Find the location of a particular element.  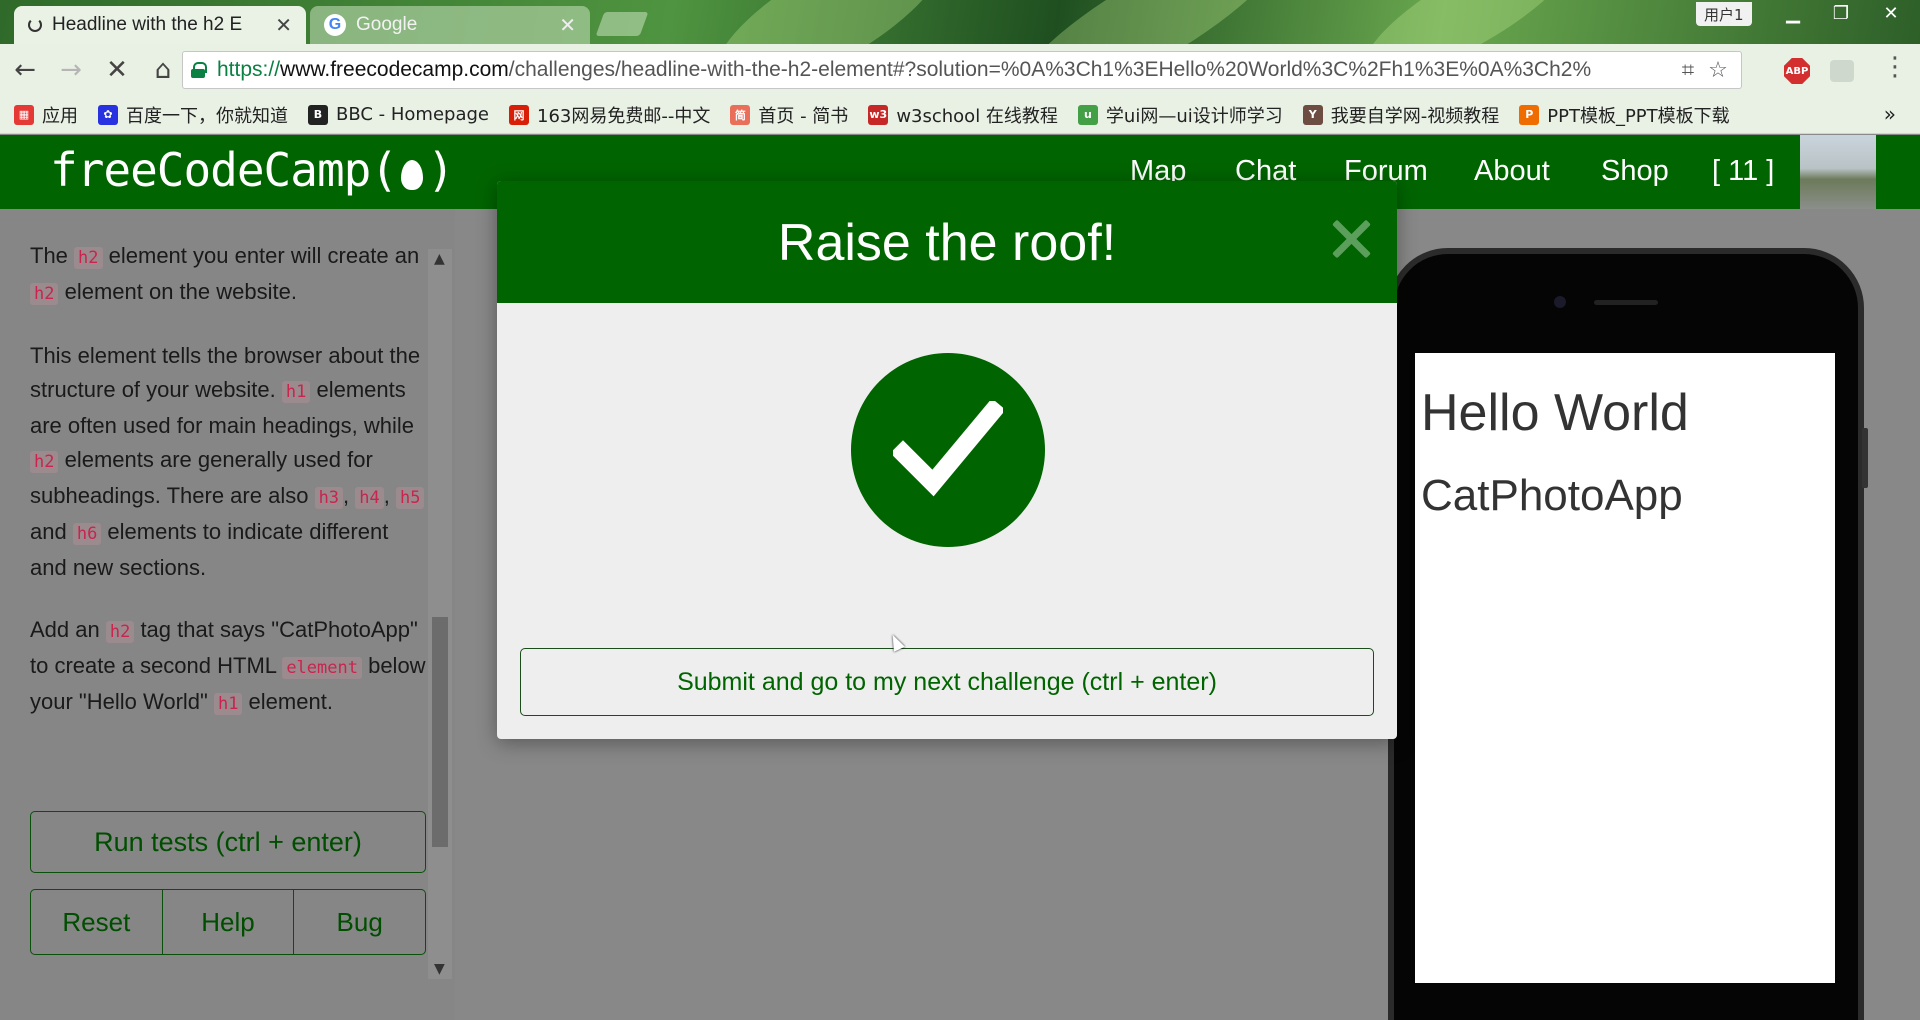

preview-h2: CatPhotoApp is located at coordinates (1552, 495).